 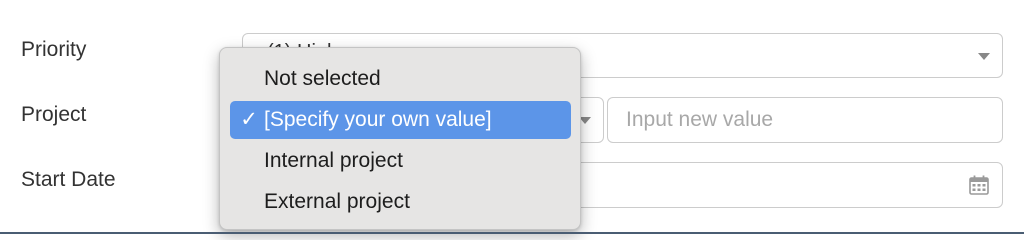 I want to click on chevron-down-icon, so click(x=984, y=56).